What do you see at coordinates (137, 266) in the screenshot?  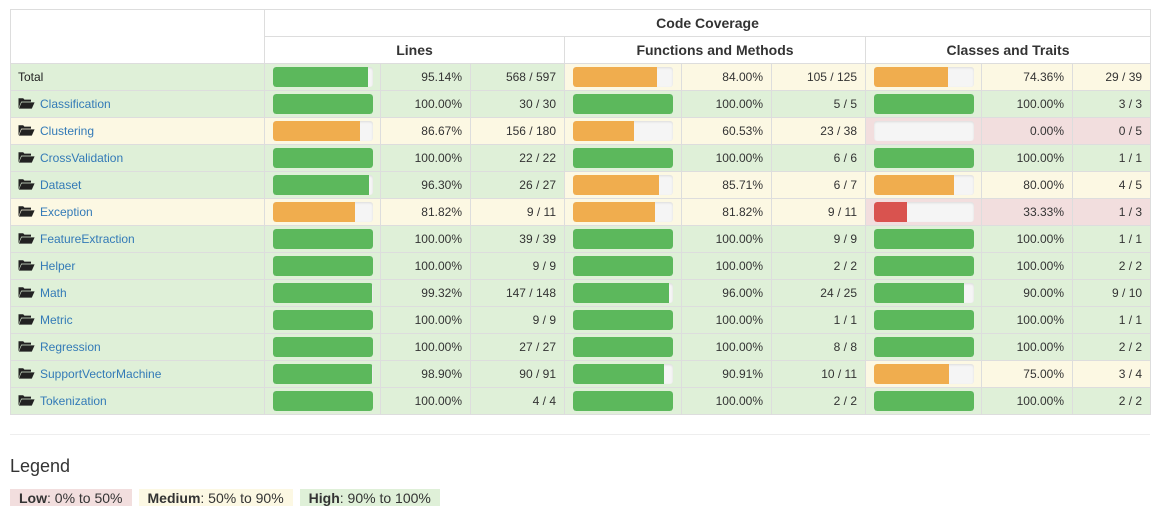 I see `name-cell: Helper` at bounding box center [137, 266].